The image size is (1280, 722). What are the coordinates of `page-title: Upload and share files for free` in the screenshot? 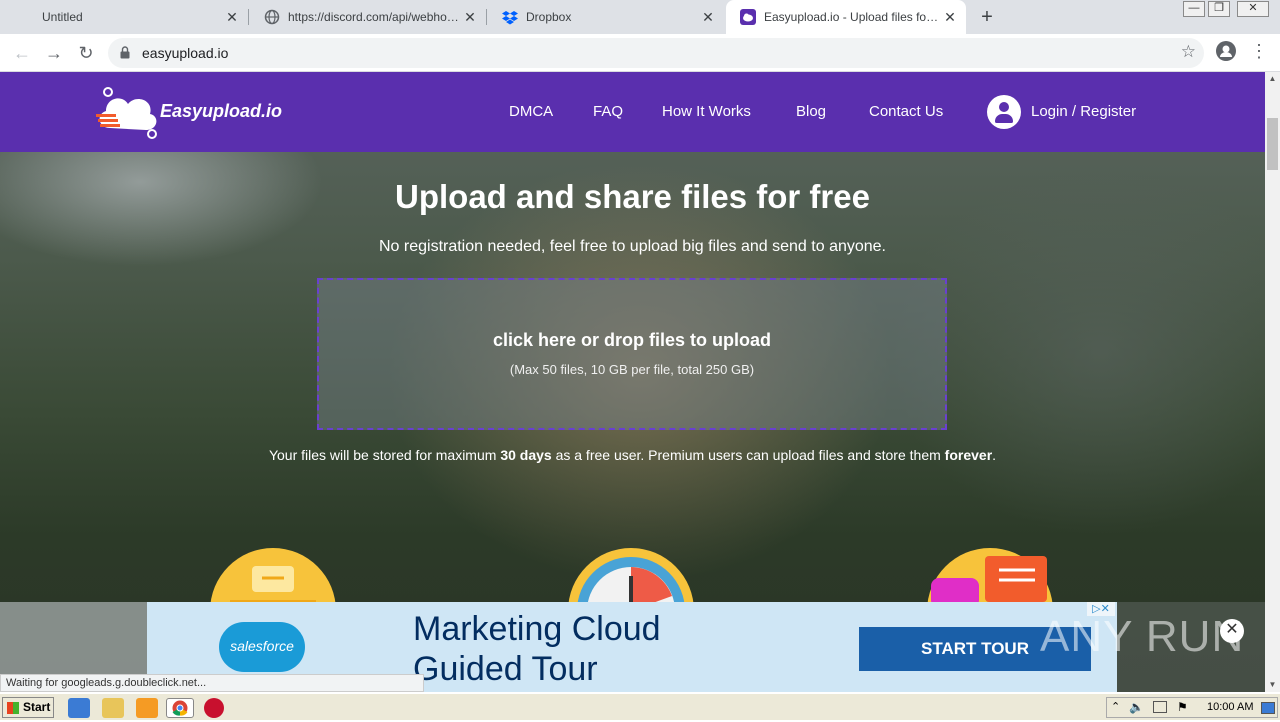 It's located at (632, 196).